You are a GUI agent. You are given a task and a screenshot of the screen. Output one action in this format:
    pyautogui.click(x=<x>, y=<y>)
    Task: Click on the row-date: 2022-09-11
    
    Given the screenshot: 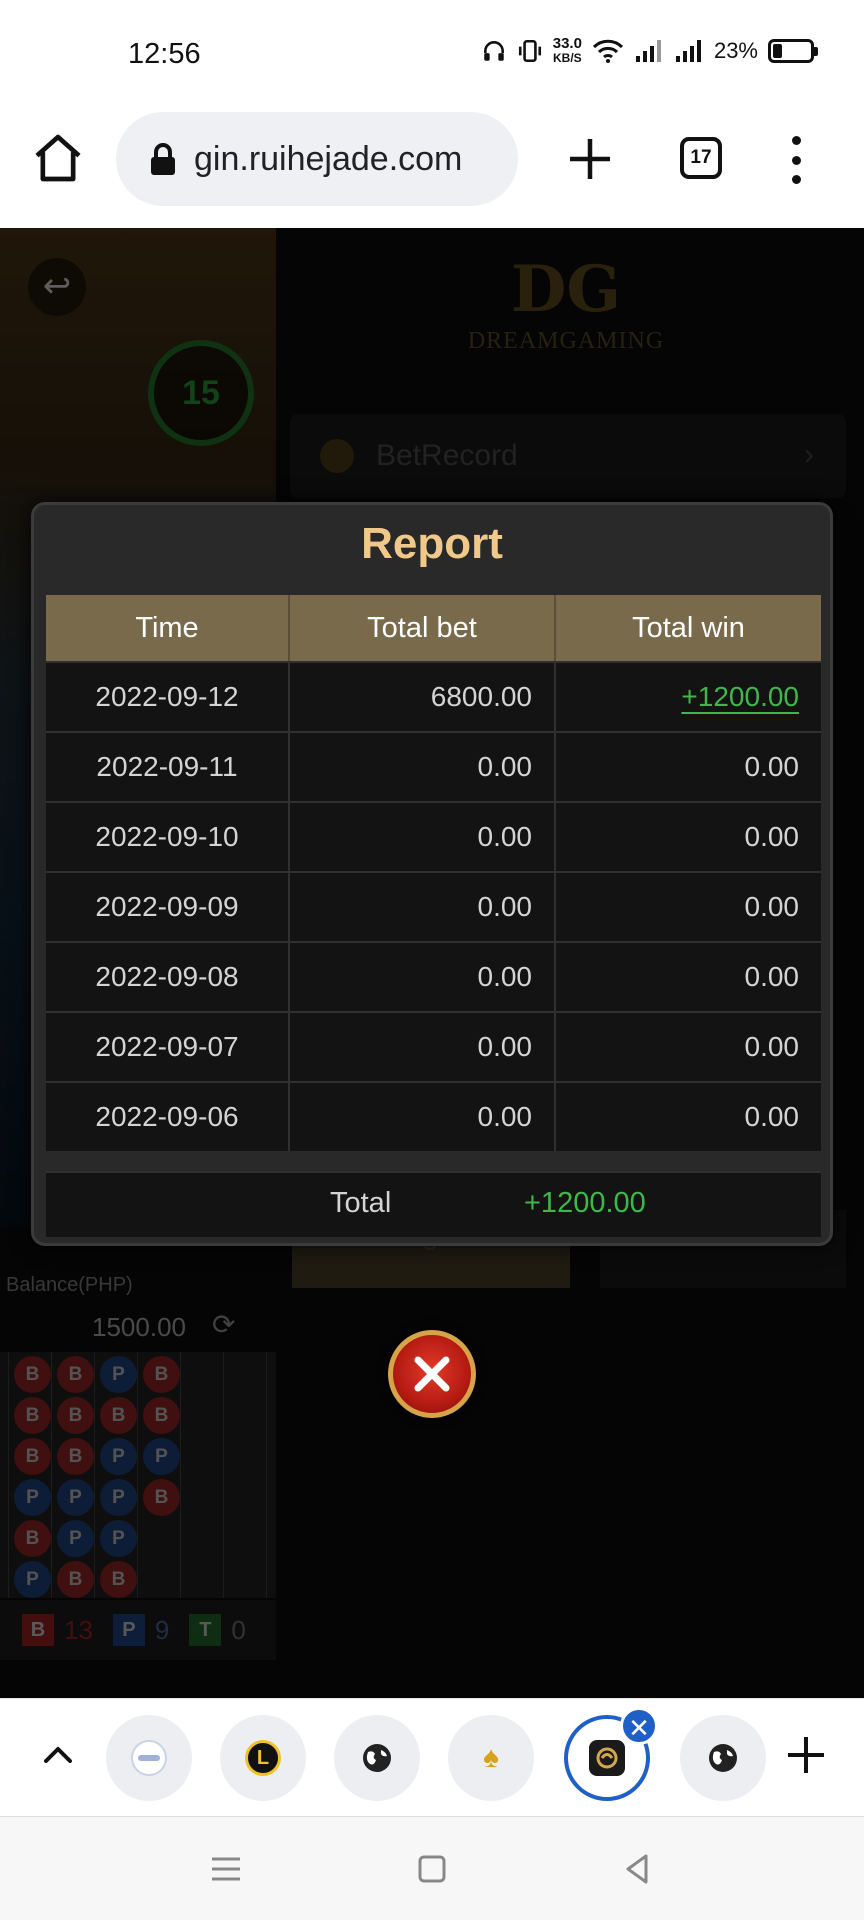 What is the action you would take?
    pyautogui.click(x=168, y=767)
    